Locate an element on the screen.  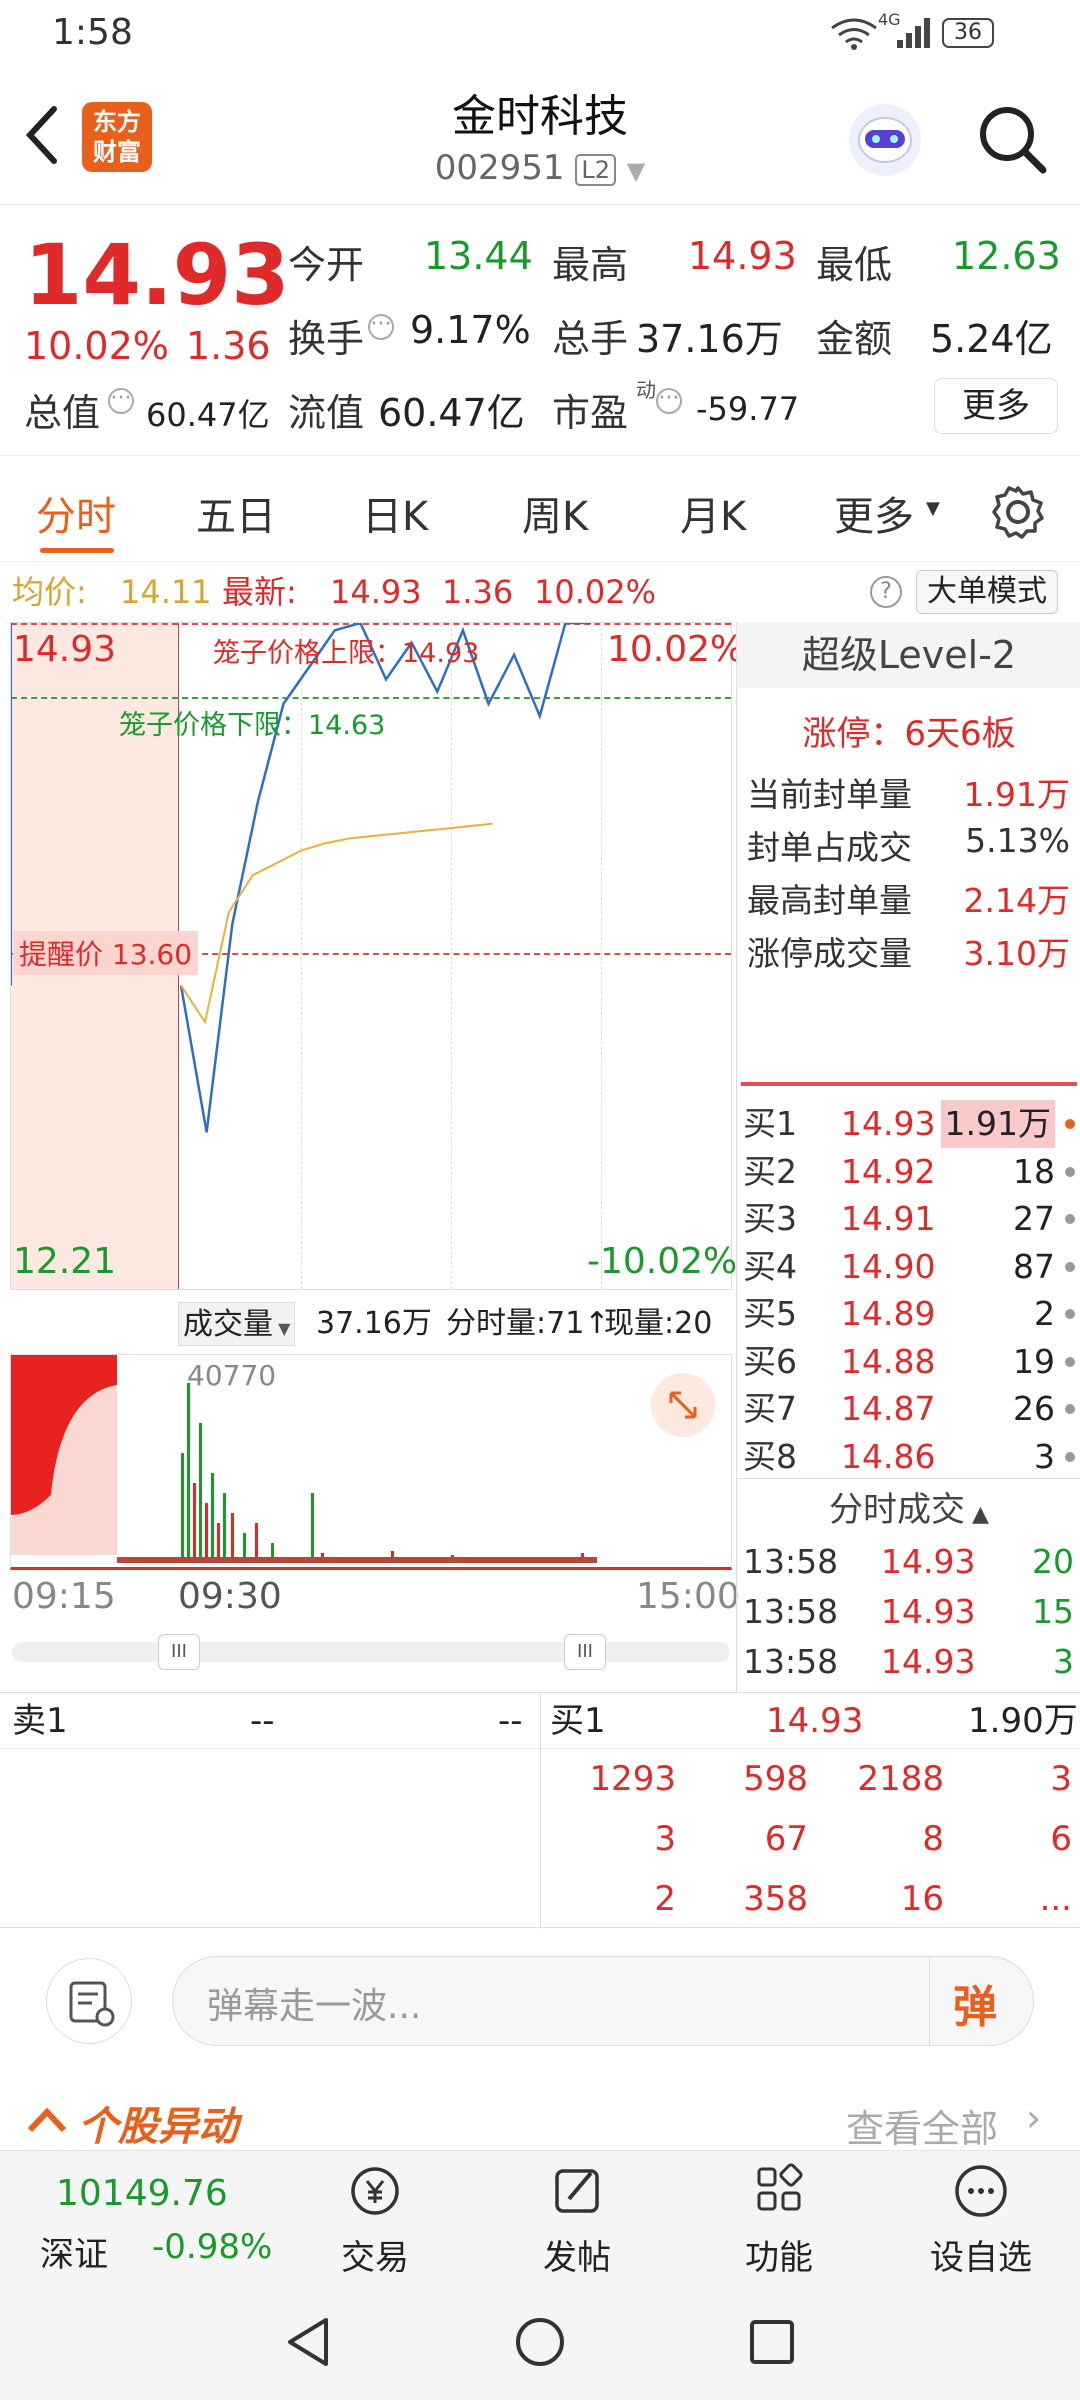
index-widget: 10149.76 深证 -0.98% is located at coordinates (150, 2217).